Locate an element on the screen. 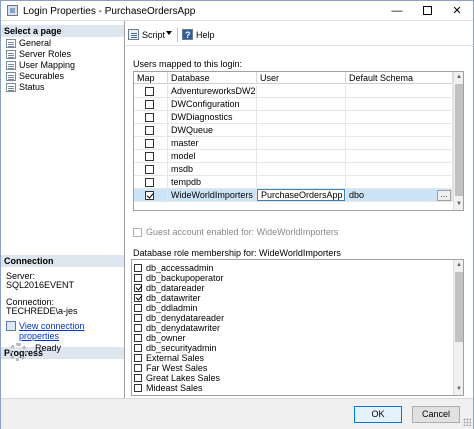 The height and width of the screenshot is (429, 474). column-header-database: Database is located at coordinates (212, 78).